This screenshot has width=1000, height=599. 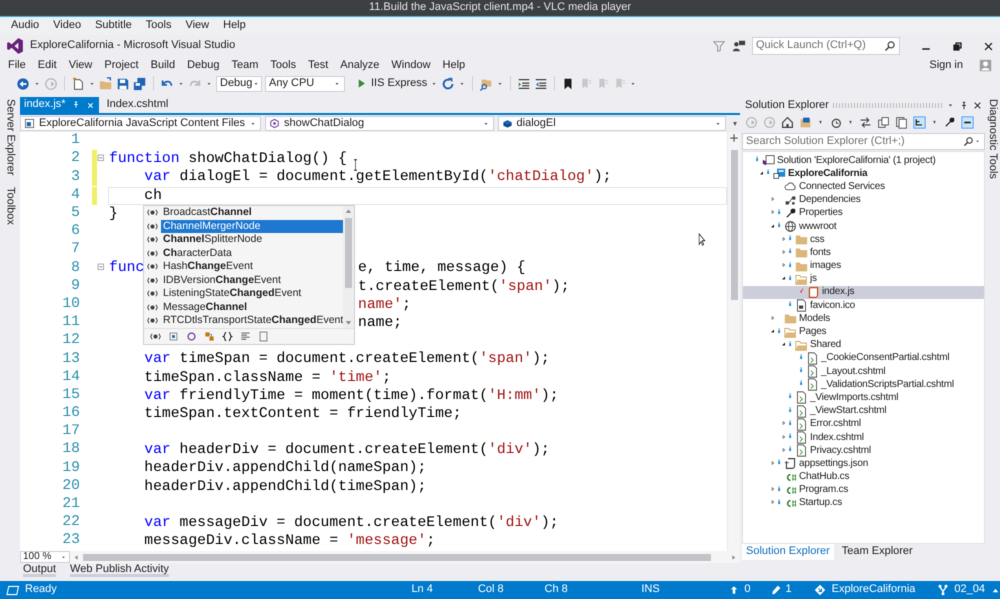 I want to click on close-icon, so click(x=988, y=46).